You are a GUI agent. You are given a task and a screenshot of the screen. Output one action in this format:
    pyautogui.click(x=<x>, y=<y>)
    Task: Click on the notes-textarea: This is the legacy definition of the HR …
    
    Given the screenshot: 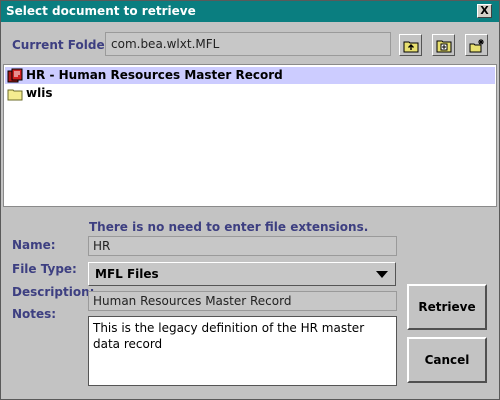 What is the action you would take?
    pyautogui.click(x=242, y=351)
    